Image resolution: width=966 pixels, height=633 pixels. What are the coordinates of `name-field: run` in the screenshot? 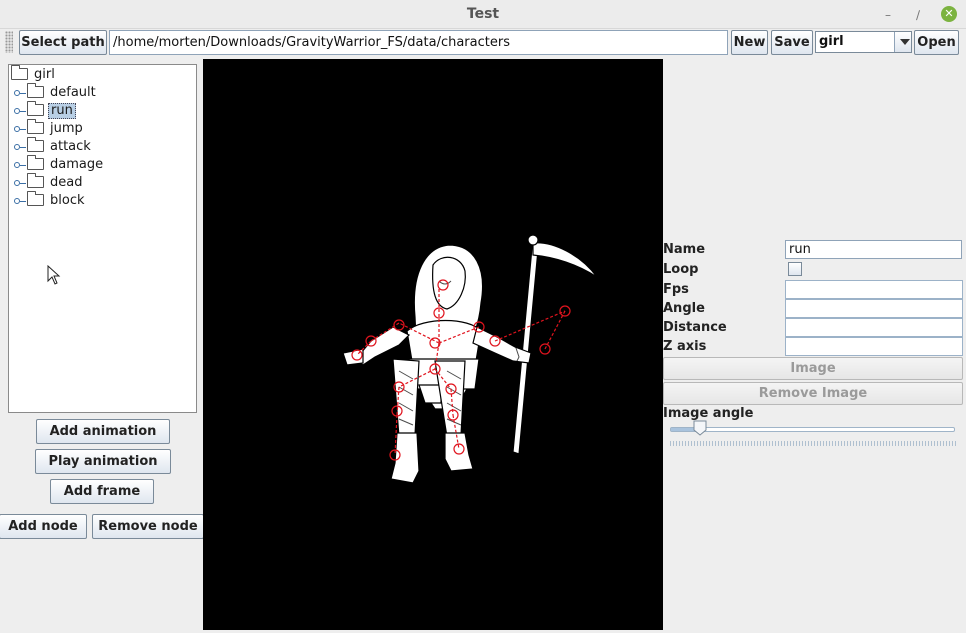 It's located at (873, 249).